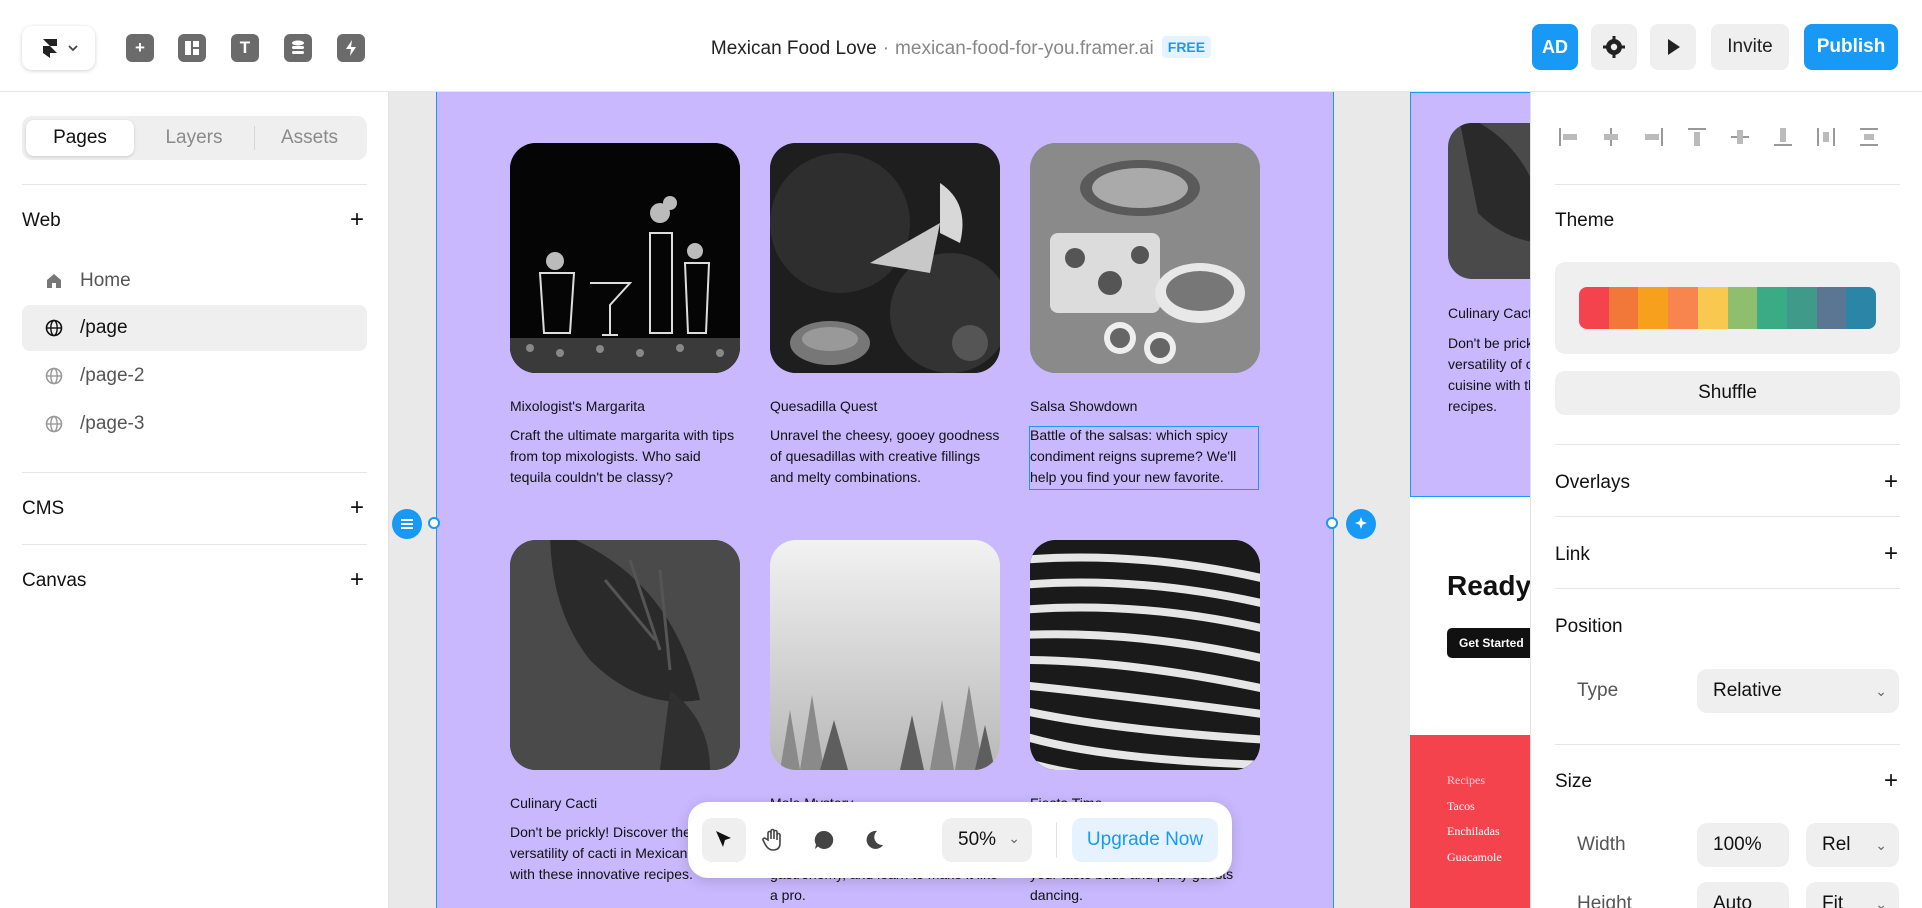  Describe the element at coordinates (1466, 780) in the screenshot. I see `footer-link: Recipes` at that location.